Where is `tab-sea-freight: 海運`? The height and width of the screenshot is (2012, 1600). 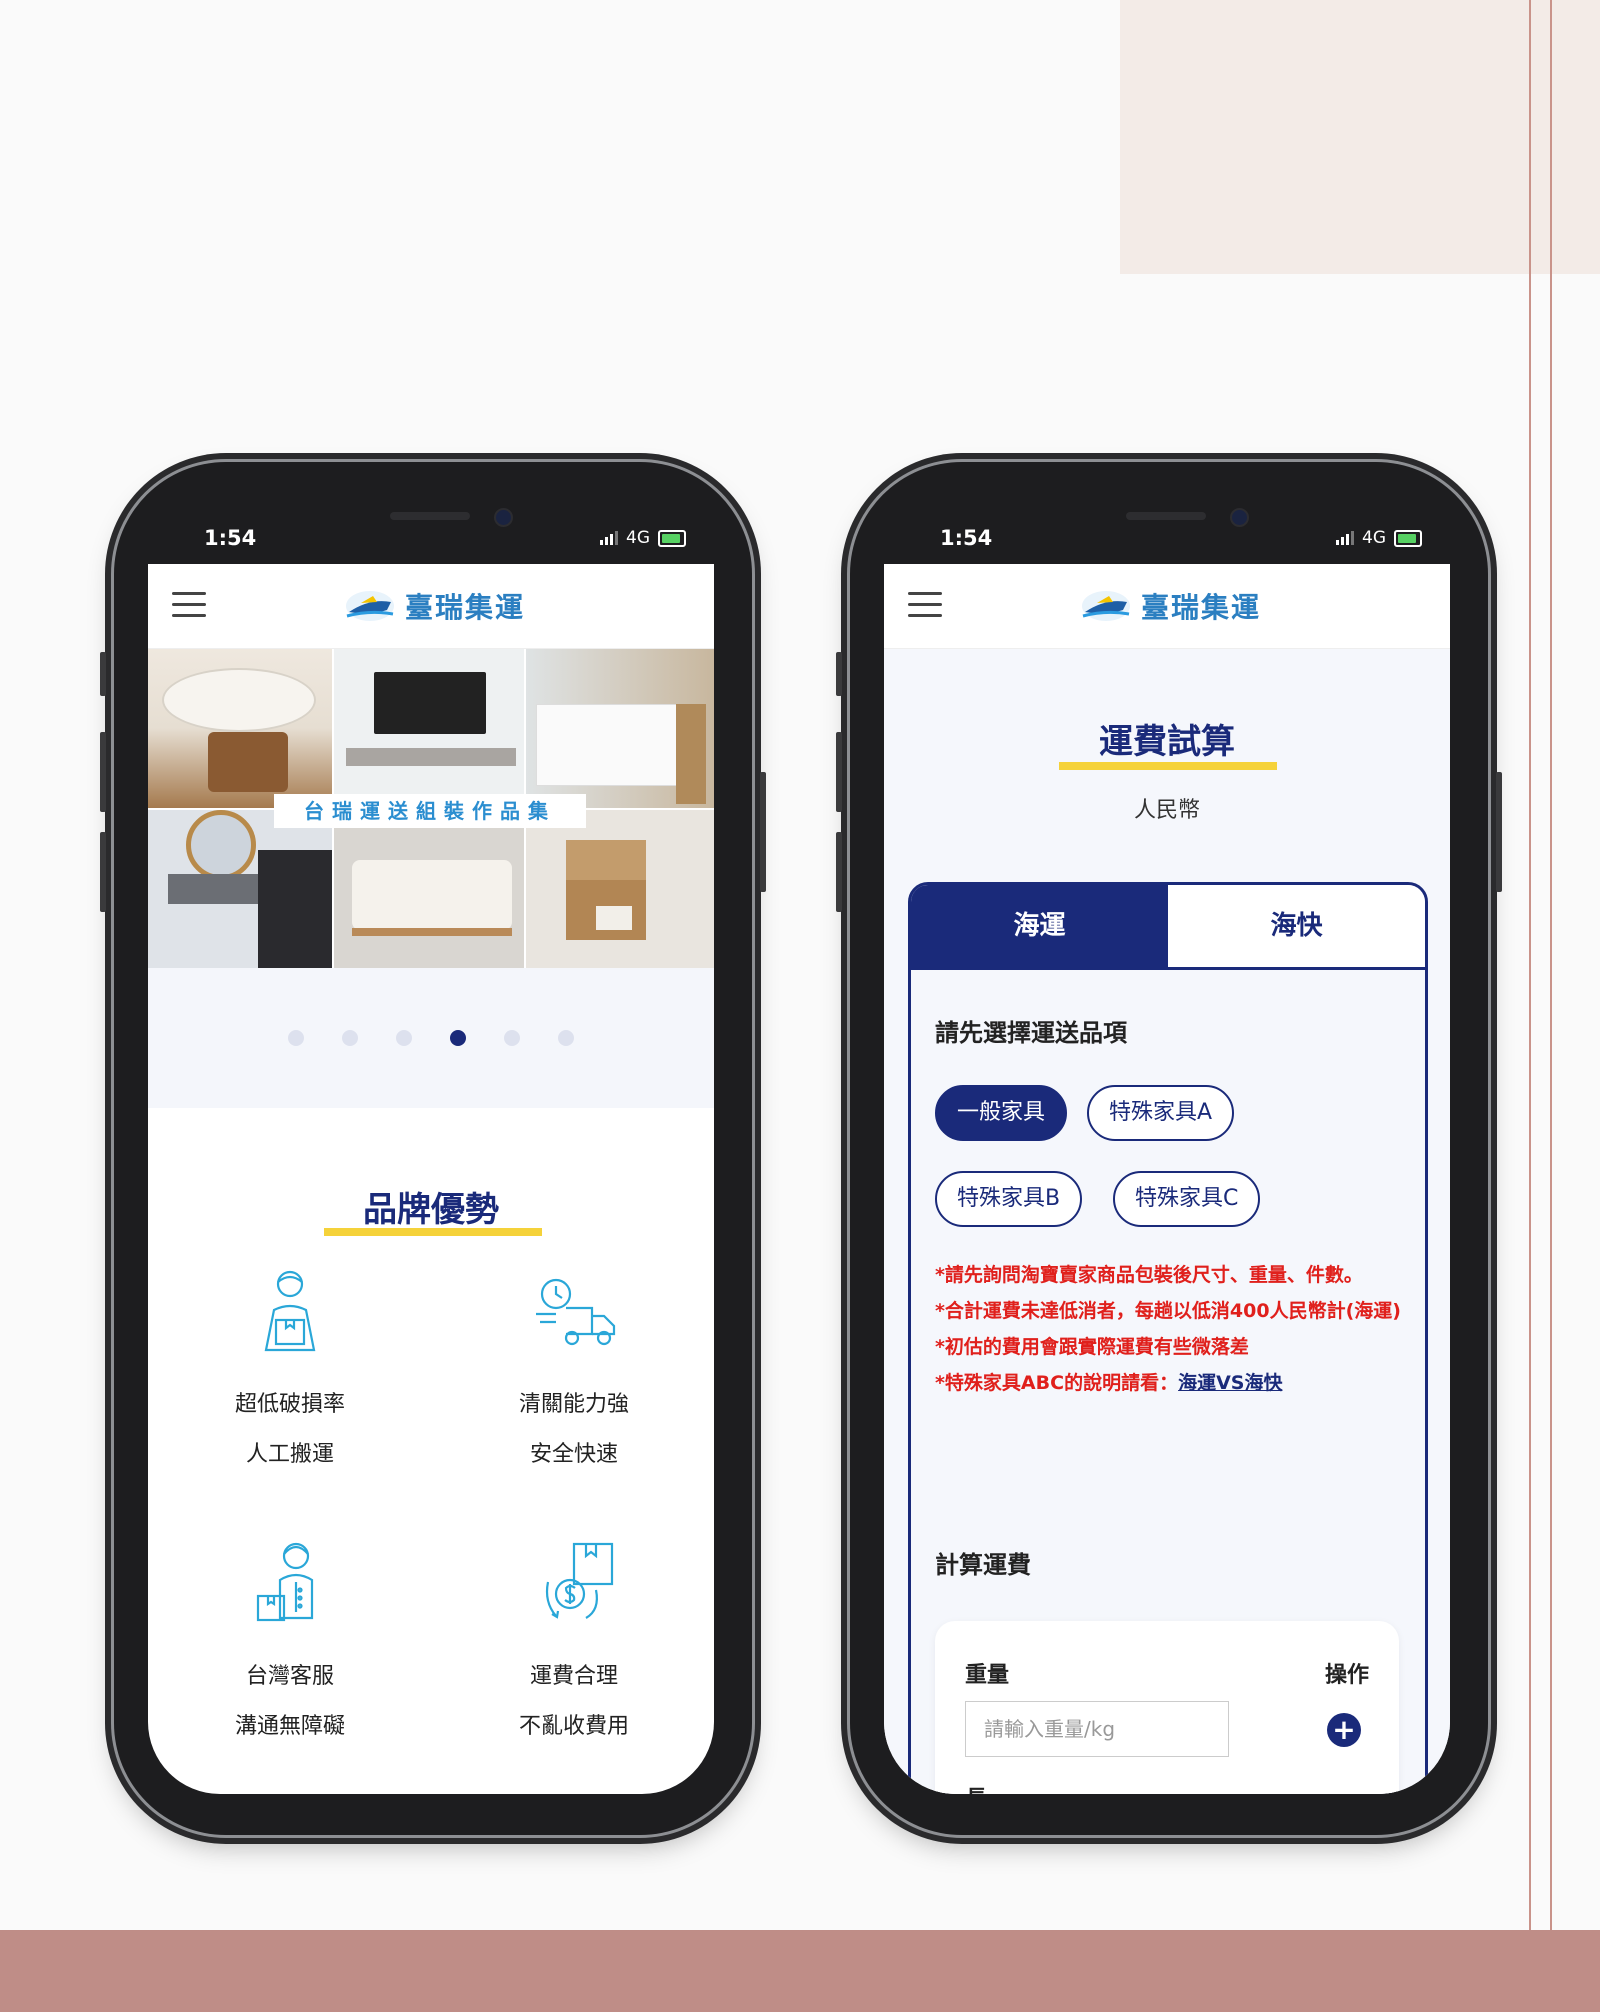 tab-sea-freight: 海運 is located at coordinates (1039, 926).